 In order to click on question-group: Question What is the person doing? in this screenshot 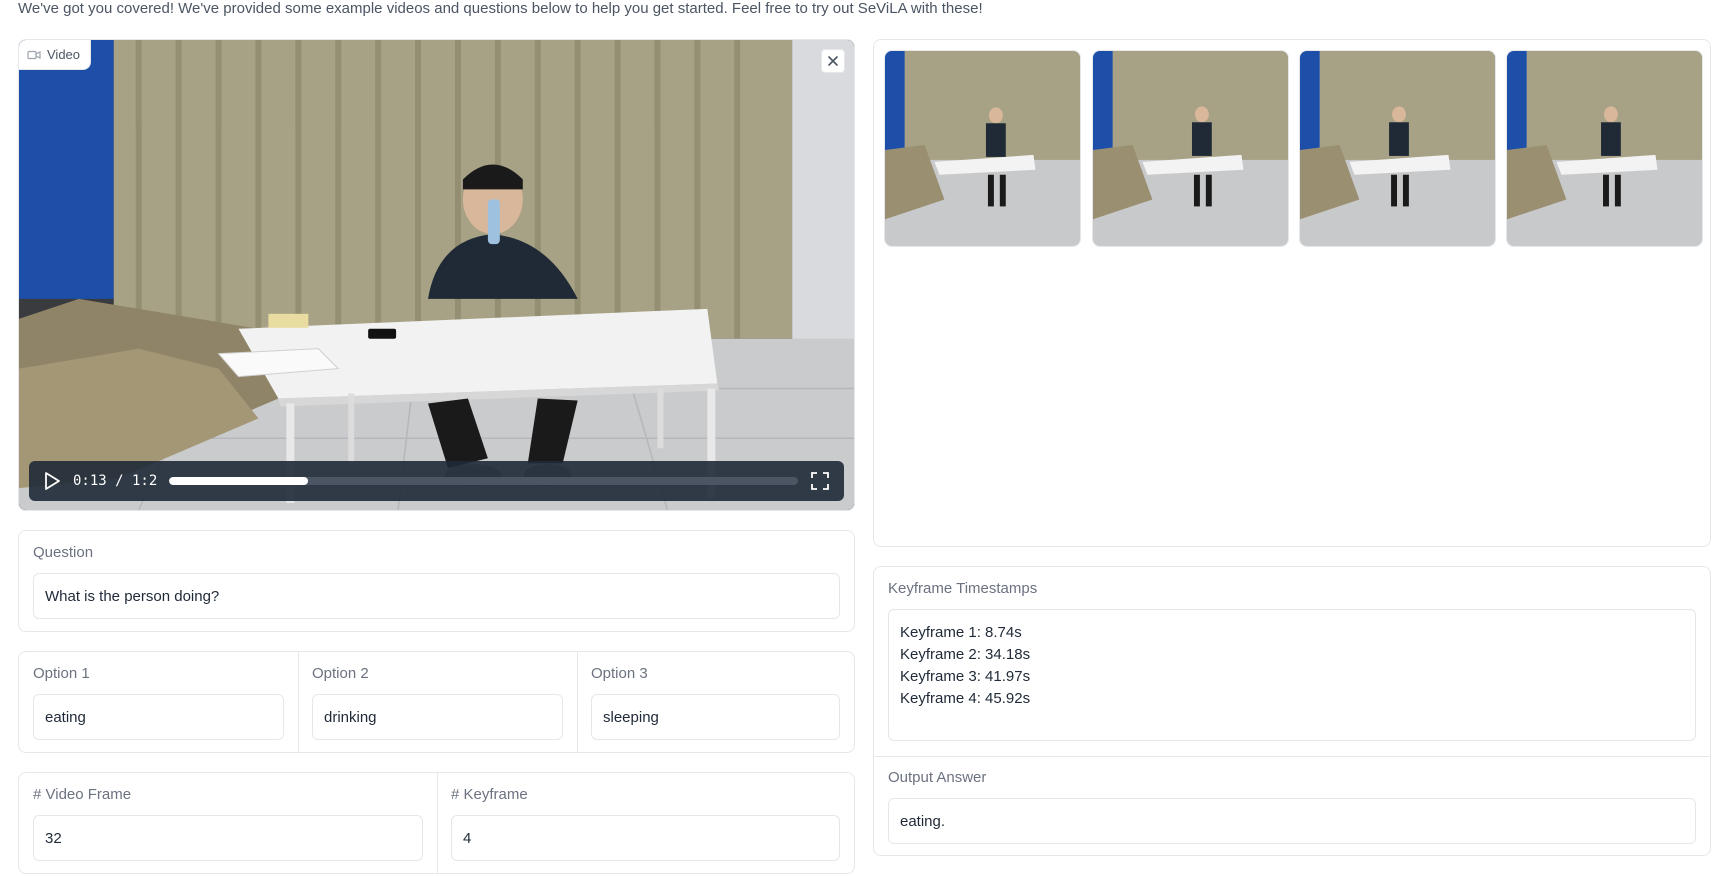, I will do `click(436, 581)`.